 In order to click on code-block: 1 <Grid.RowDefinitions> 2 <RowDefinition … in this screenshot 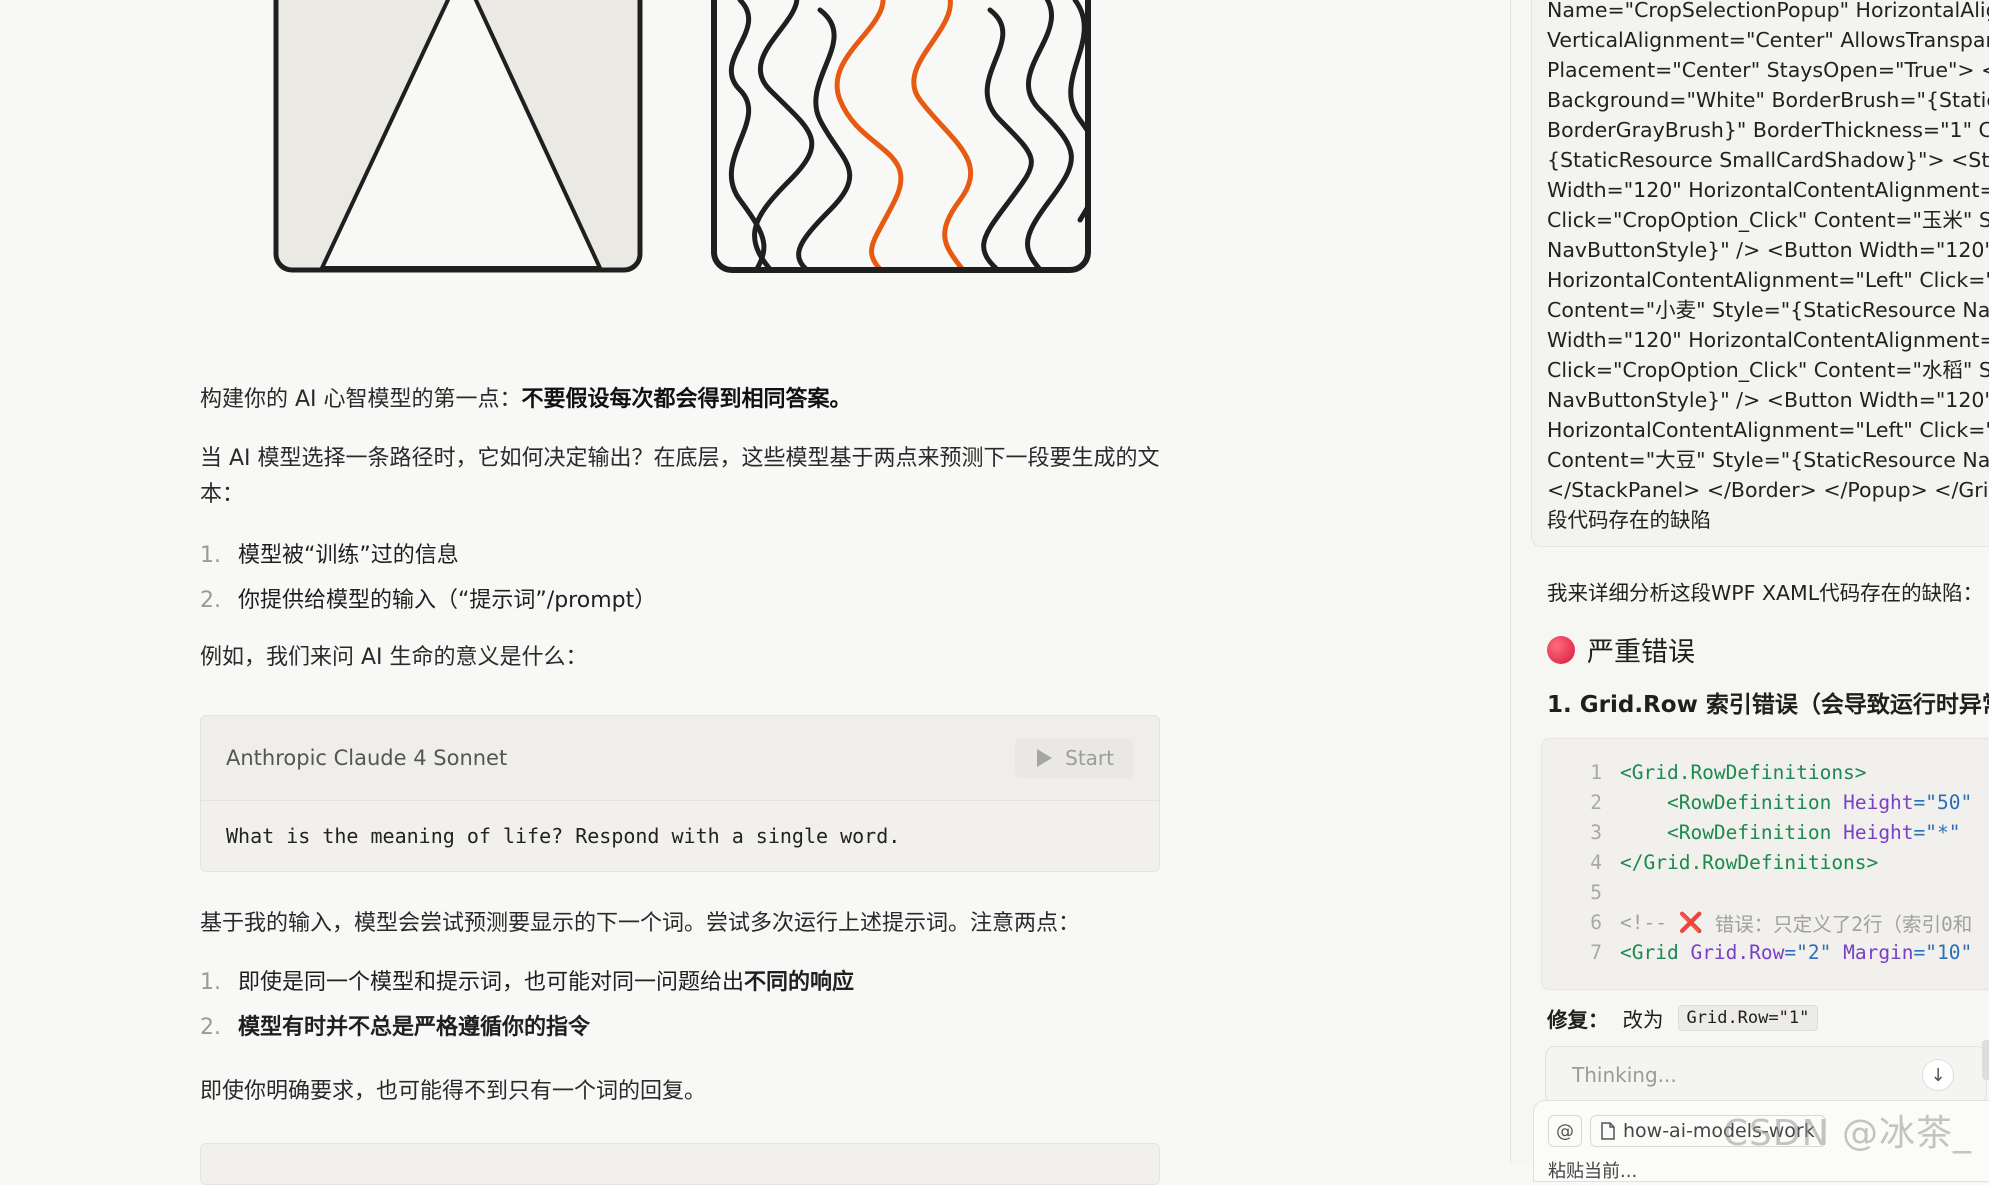, I will do `click(1765, 864)`.